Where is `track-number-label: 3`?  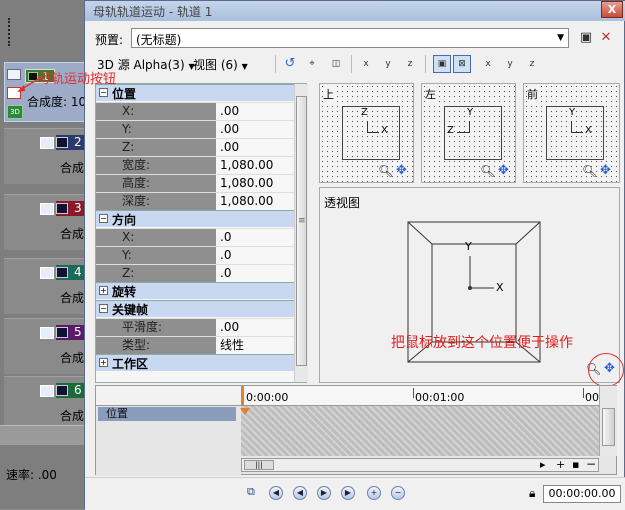 track-number-label: 3 is located at coordinates (78, 208).